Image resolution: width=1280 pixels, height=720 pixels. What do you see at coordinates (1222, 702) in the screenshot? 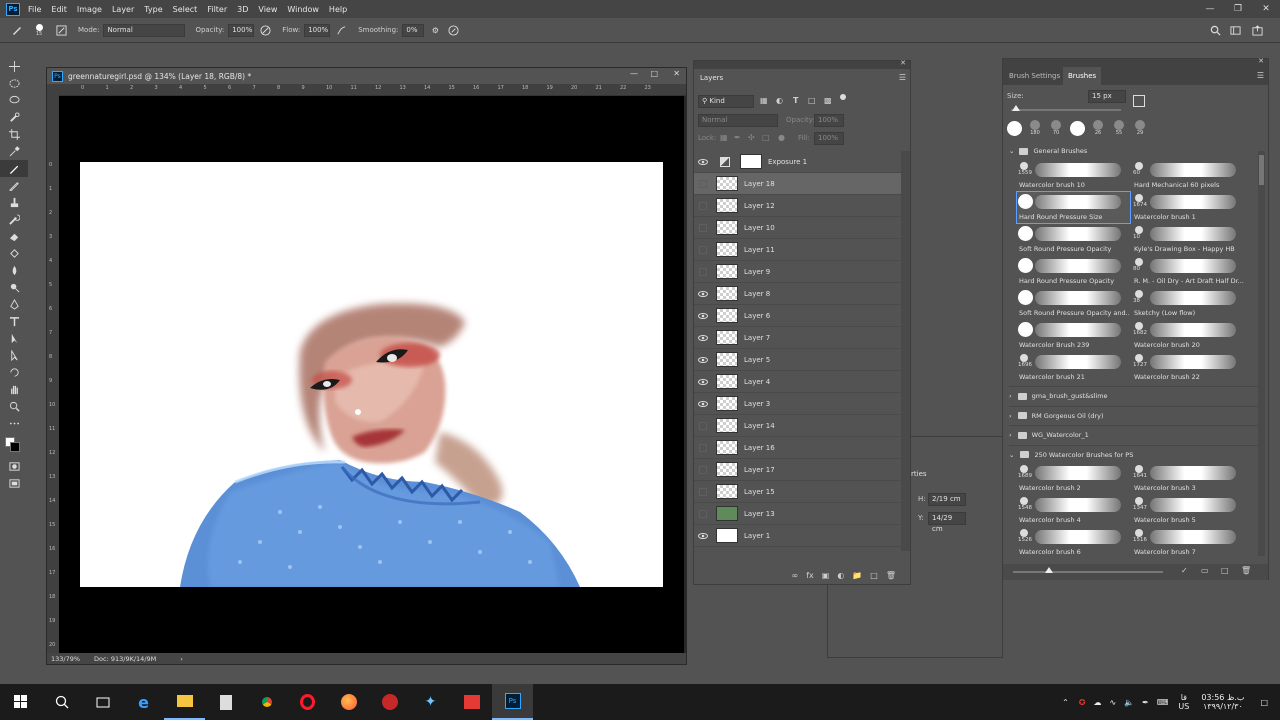
I see `clock: 03:56 ب.ظ ۱۳۹۹/۱۲/۳۰` at bounding box center [1222, 702].